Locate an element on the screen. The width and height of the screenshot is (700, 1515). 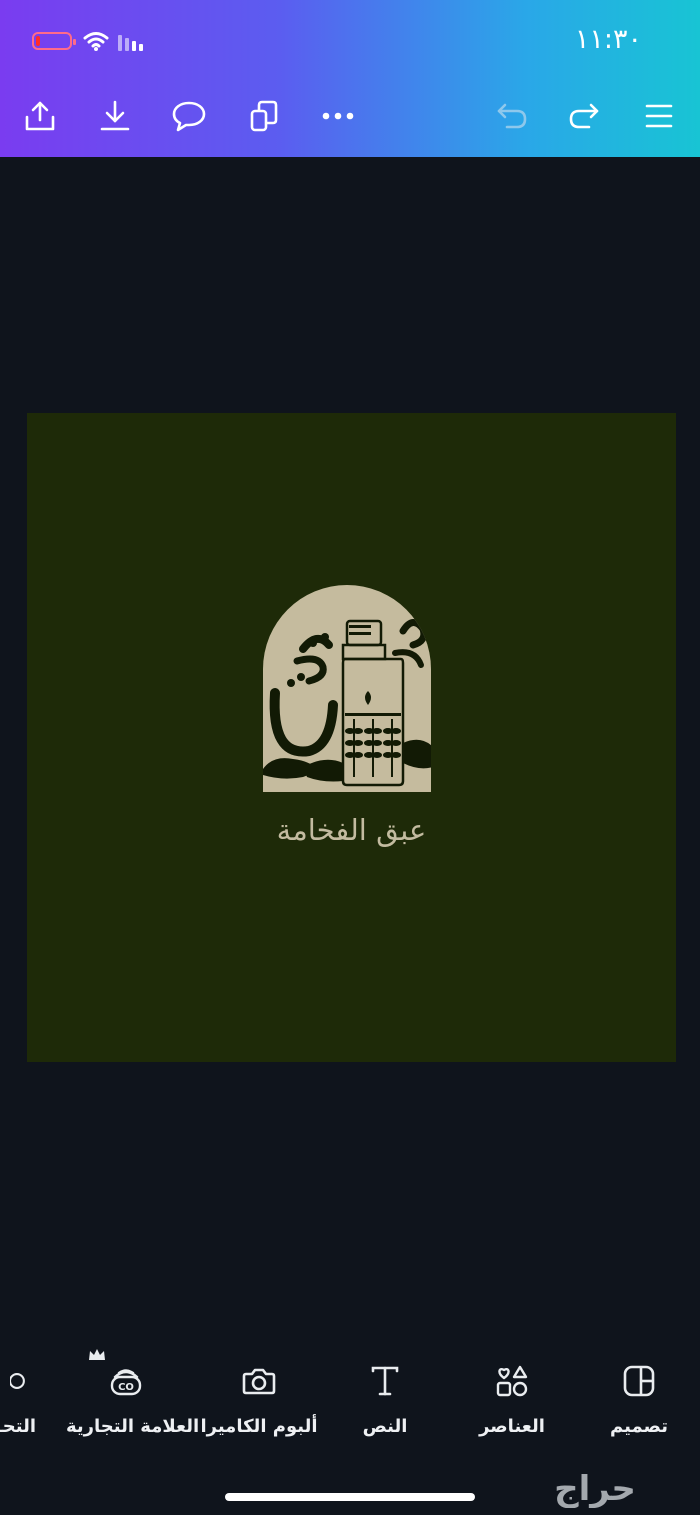
tool-partial-label: التحـ is located at coordinates (18, 1426).